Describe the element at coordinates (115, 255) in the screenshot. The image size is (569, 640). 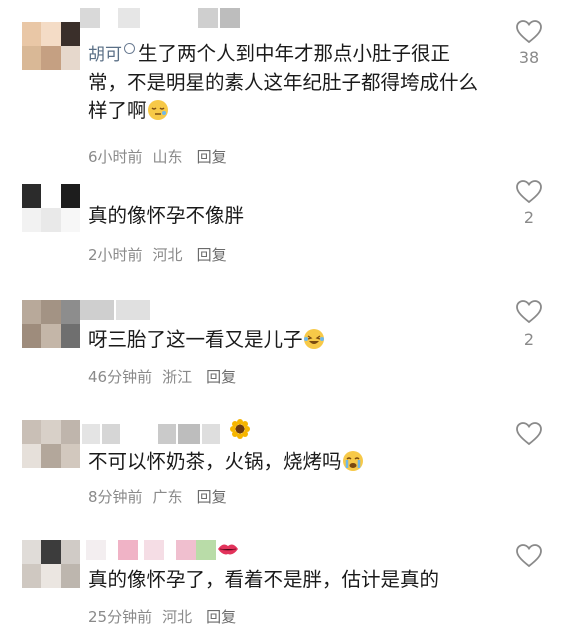
I see `comment-time: 2小时前` at that location.